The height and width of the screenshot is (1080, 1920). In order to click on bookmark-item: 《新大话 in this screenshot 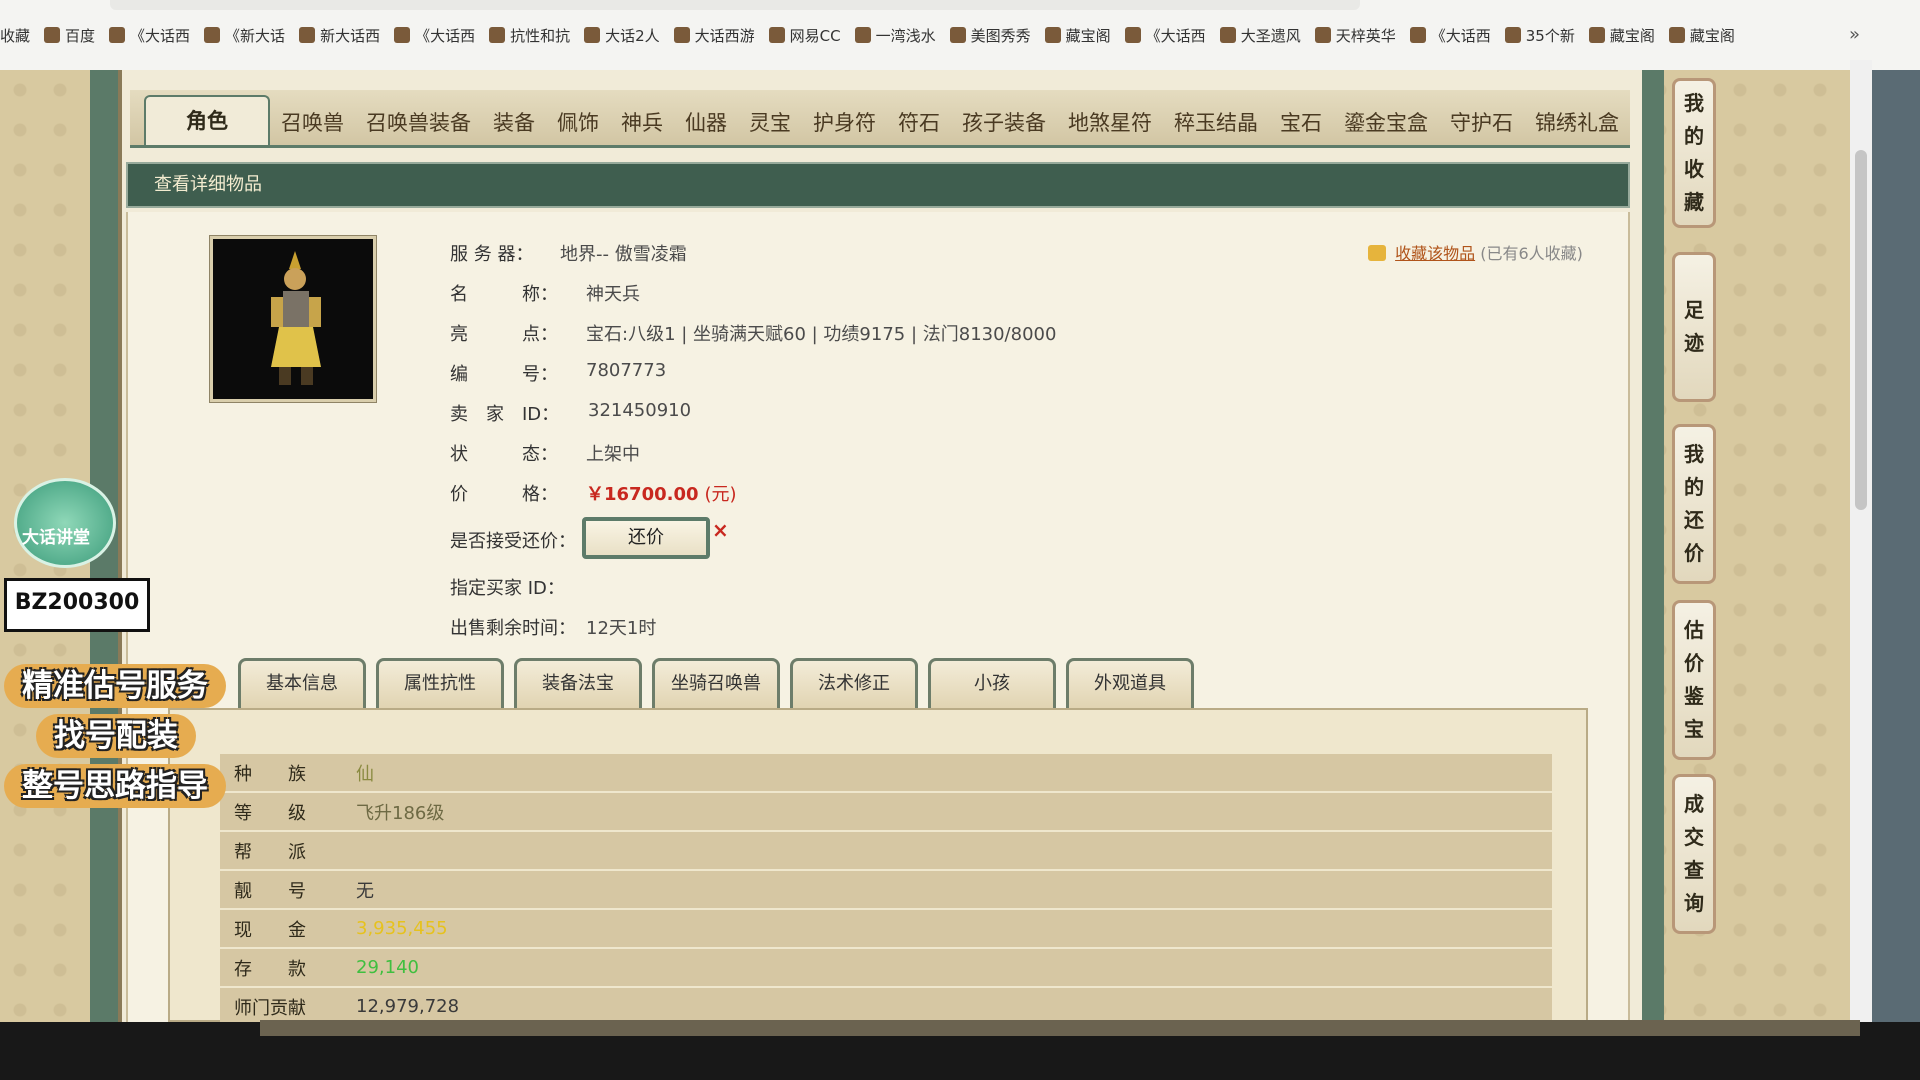, I will do `click(244, 35)`.